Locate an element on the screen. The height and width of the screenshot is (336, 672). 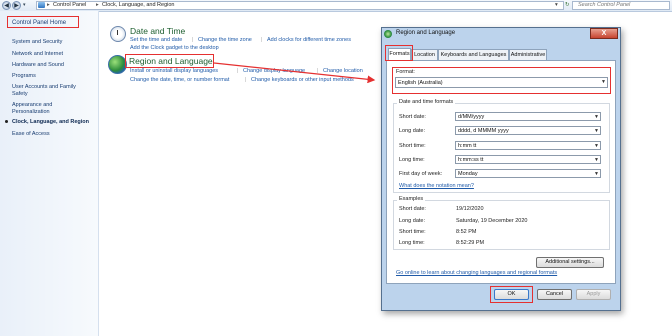
short-time-value: h:mm tt is located at coordinates (467, 146).